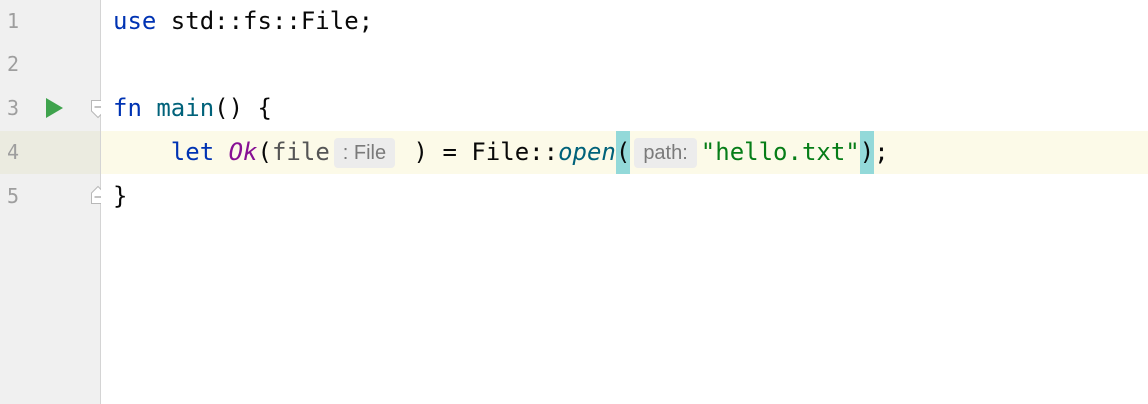 This screenshot has height=404, width=1148. Describe the element at coordinates (13, 108) in the screenshot. I see `line-number-3: 3` at that location.